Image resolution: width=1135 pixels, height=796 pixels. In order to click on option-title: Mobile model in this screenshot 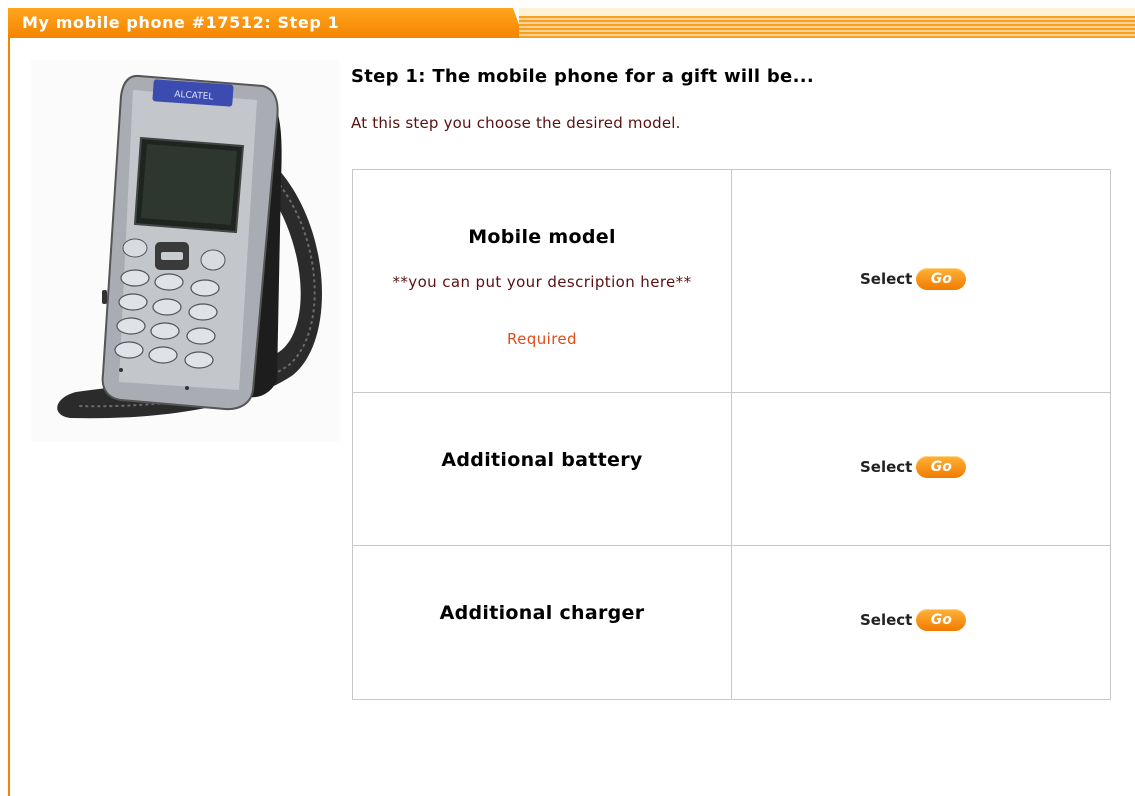, I will do `click(542, 237)`.